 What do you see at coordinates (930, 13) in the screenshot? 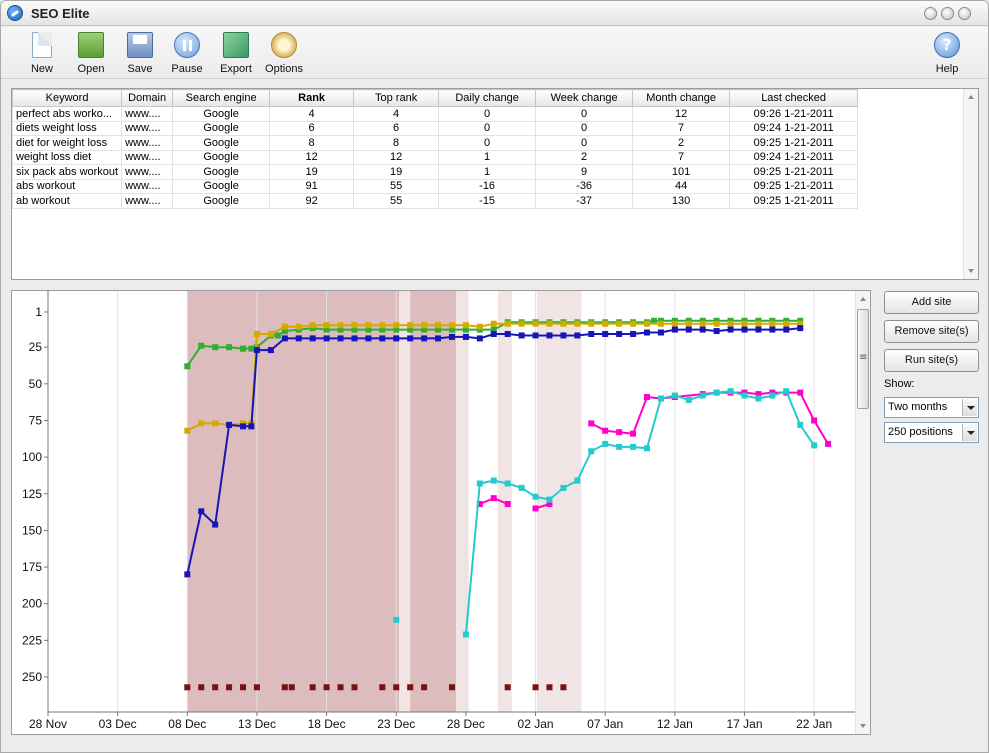
I see `minimize-button` at bounding box center [930, 13].